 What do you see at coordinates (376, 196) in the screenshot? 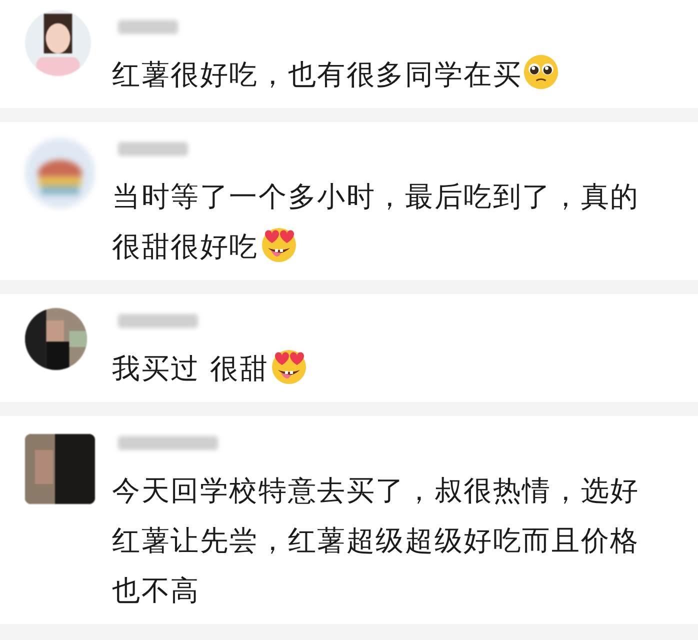
I see `comment-text: 当时等了一个多小时，最后吃到了，真的` at bounding box center [376, 196].